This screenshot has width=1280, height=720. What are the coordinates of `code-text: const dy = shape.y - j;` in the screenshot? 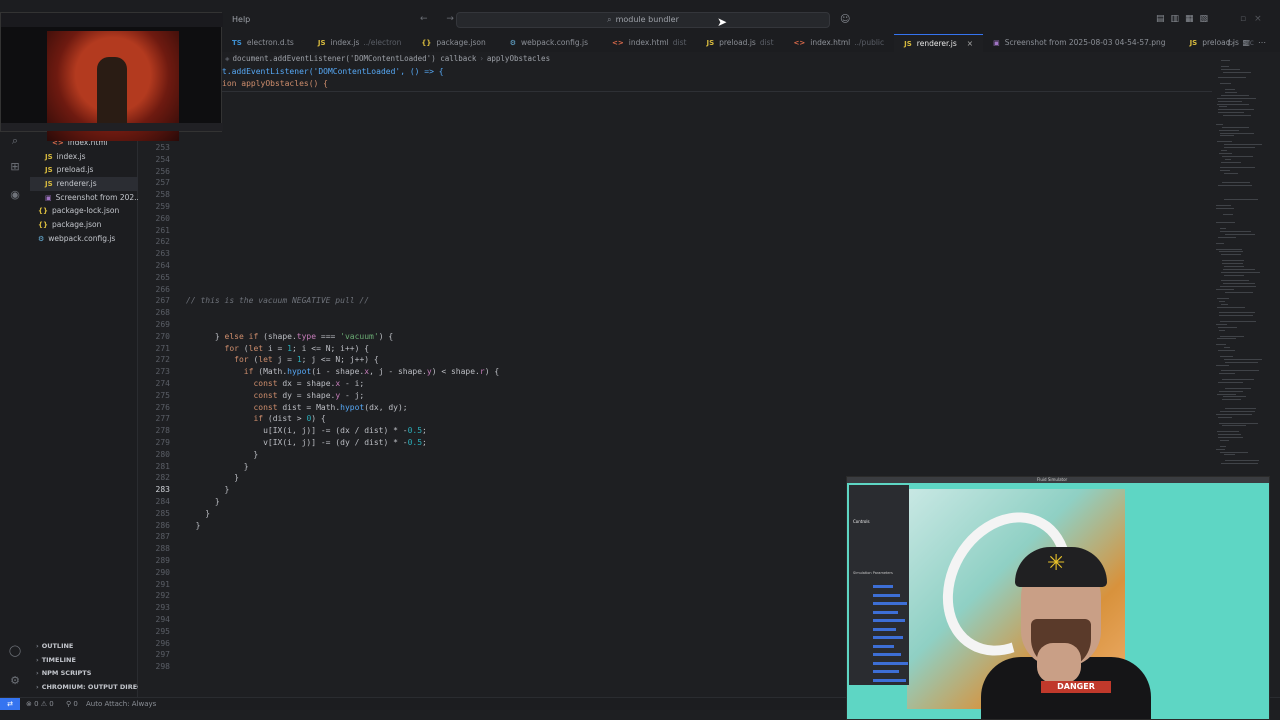 It's located at (309, 395).